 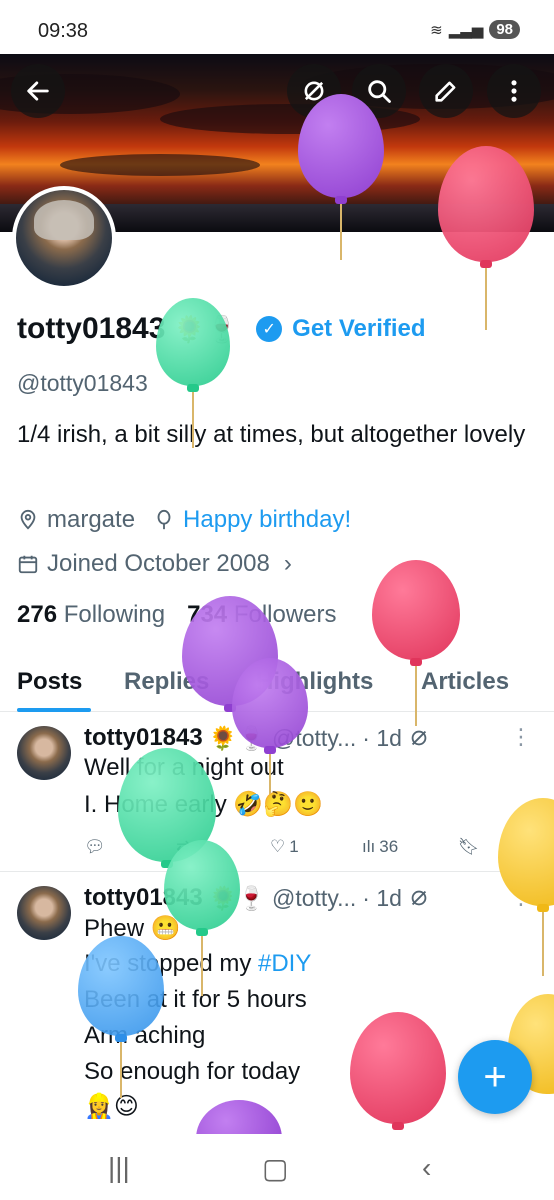 What do you see at coordinates (465, 682) in the screenshot?
I see `tab-articles: Articles` at bounding box center [465, 682].